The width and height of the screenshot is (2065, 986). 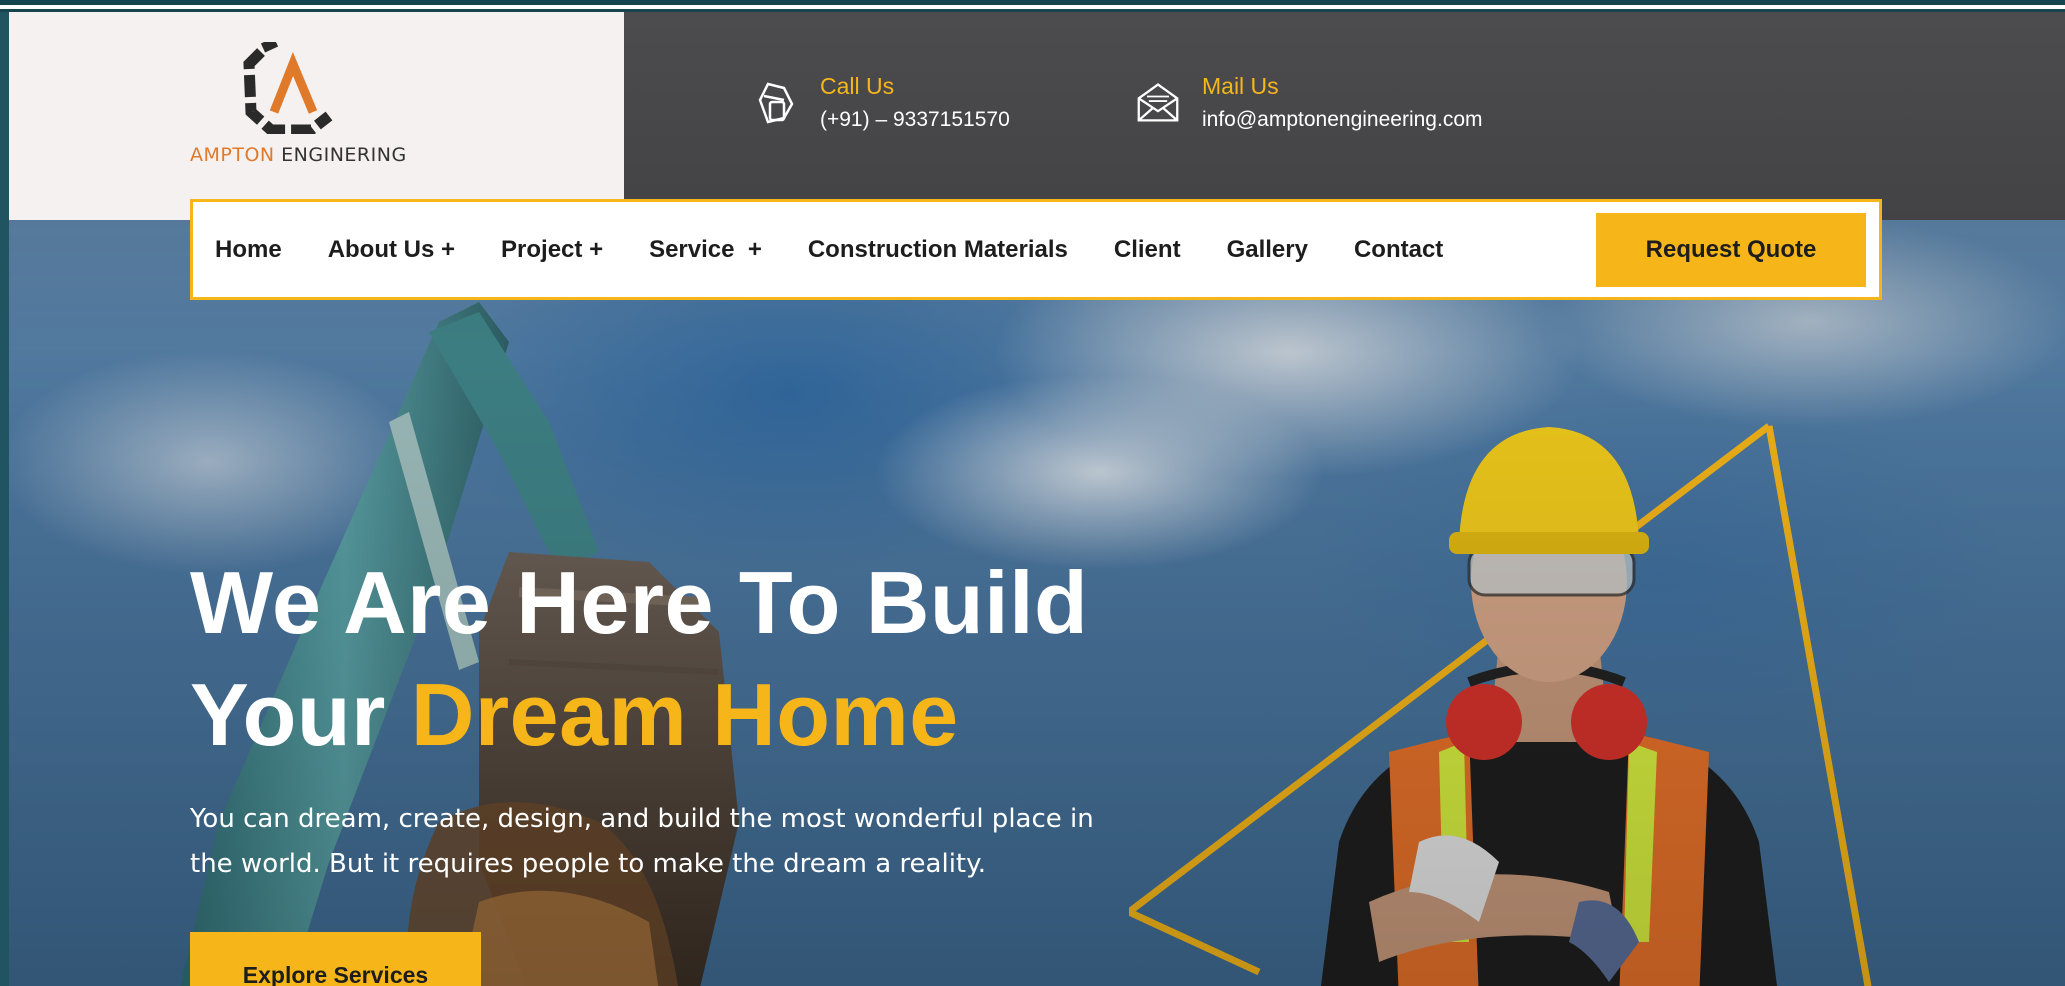 What do you see at coordinates (684, 714) in the screenshot?
I see `hero-title-highlight: Dream Home` at bounding box center [684, 714].